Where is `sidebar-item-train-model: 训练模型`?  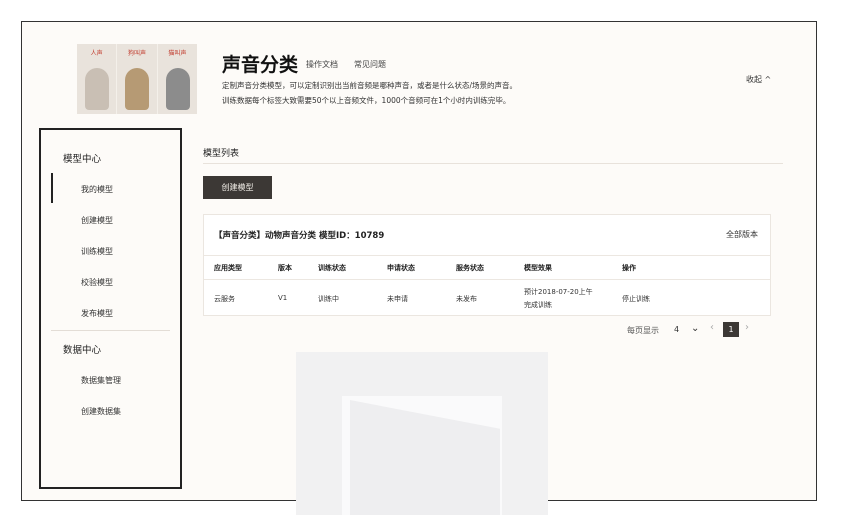
sidebar-item-train-model: 训练模型 is located at coordinates (97, 251).